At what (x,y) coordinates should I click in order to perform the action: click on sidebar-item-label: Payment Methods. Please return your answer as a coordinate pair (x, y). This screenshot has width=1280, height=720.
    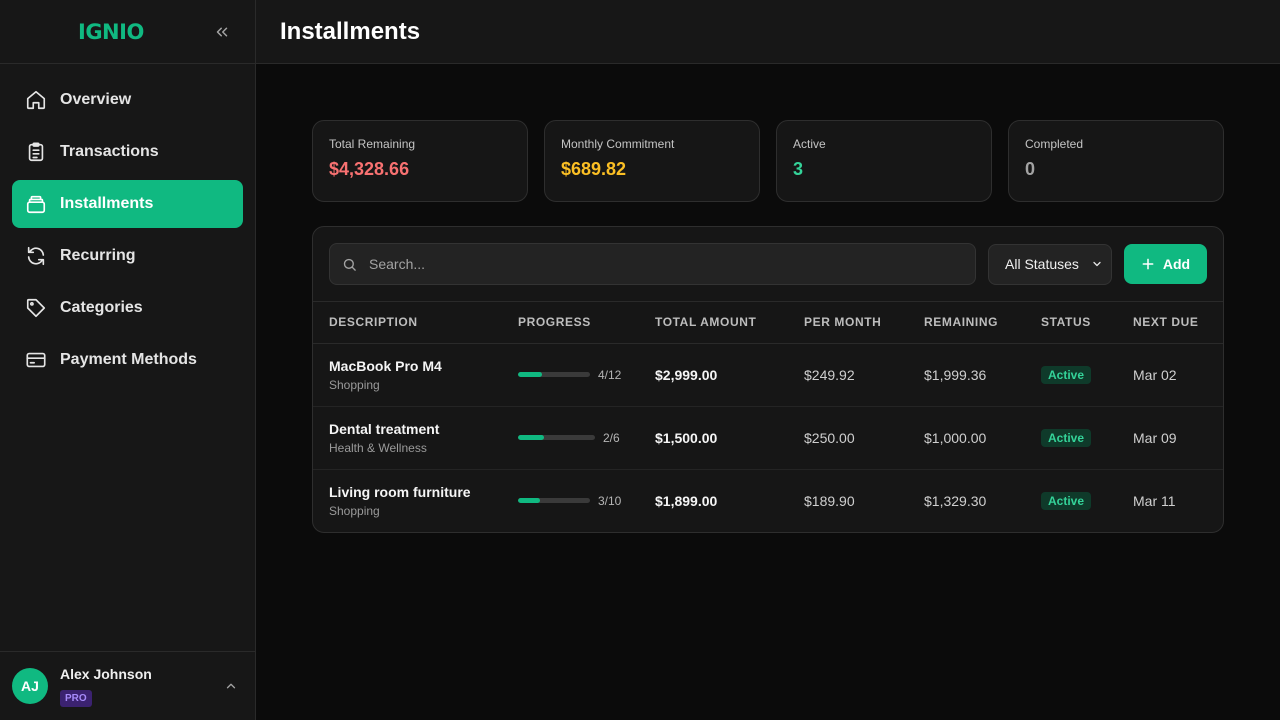
    Looking at the image, I should click on (128, 359).